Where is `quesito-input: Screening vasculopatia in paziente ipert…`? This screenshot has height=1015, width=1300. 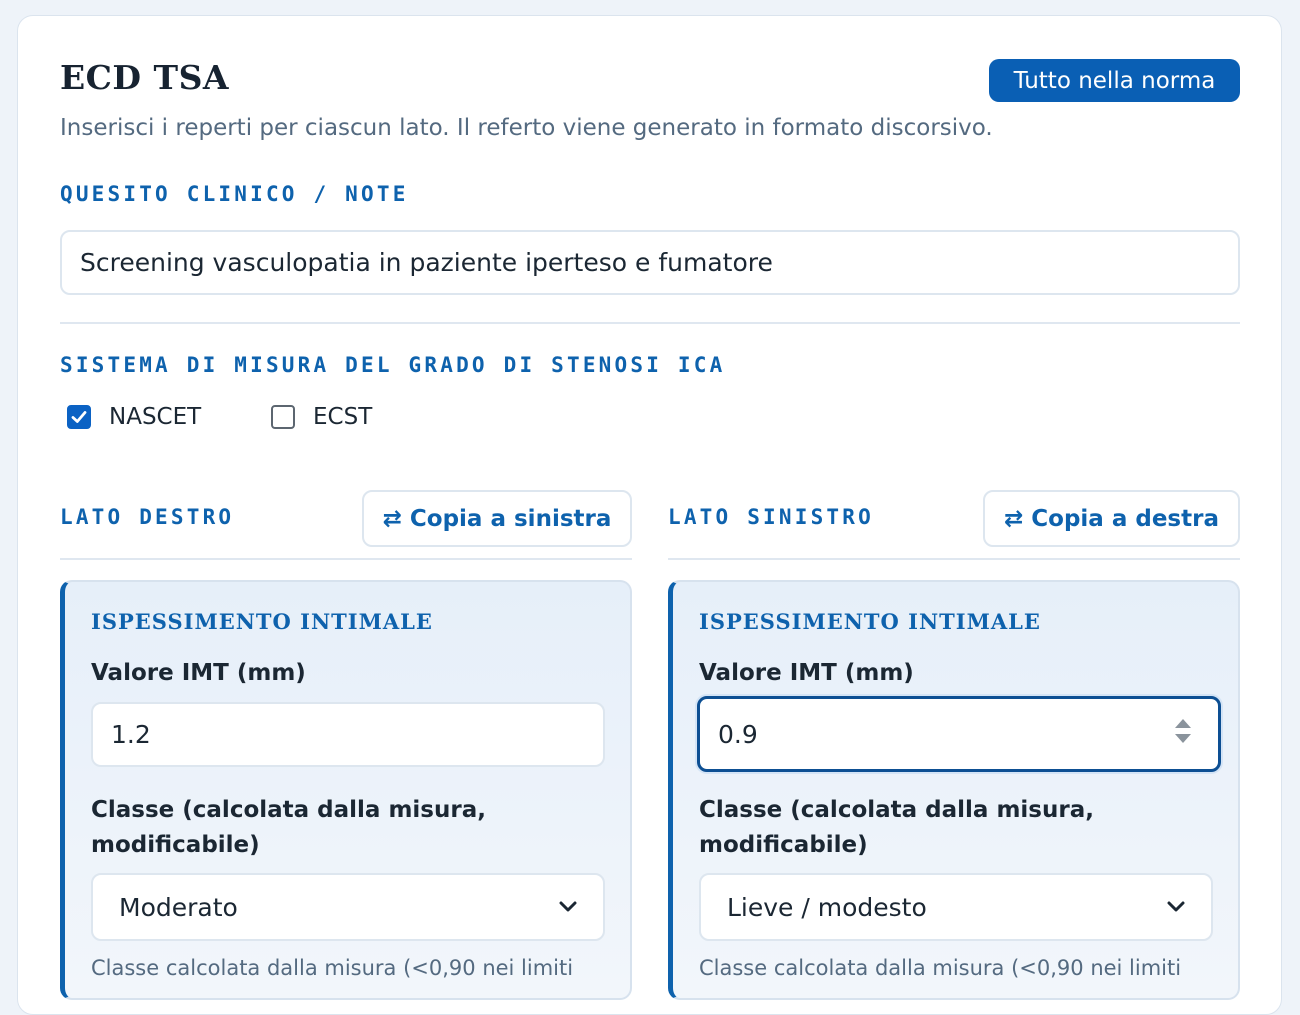
quesito-input: Screening vasculopatia in paziente ipert… is located at coordinates (650, 262).